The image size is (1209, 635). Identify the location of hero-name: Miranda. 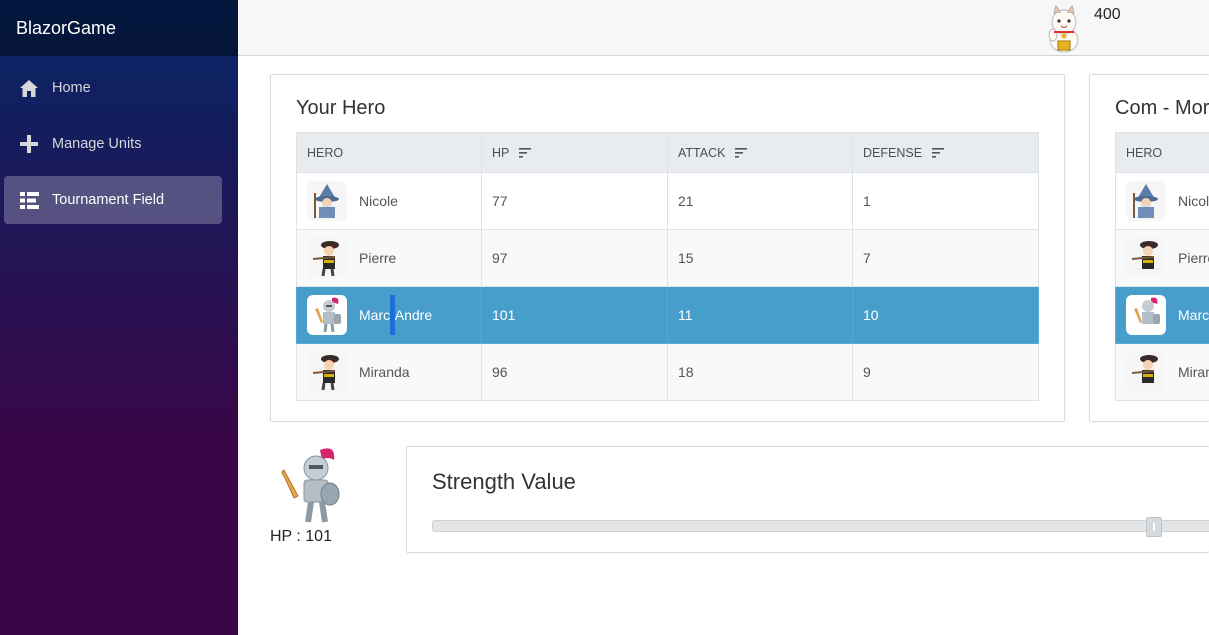
(384, 372).